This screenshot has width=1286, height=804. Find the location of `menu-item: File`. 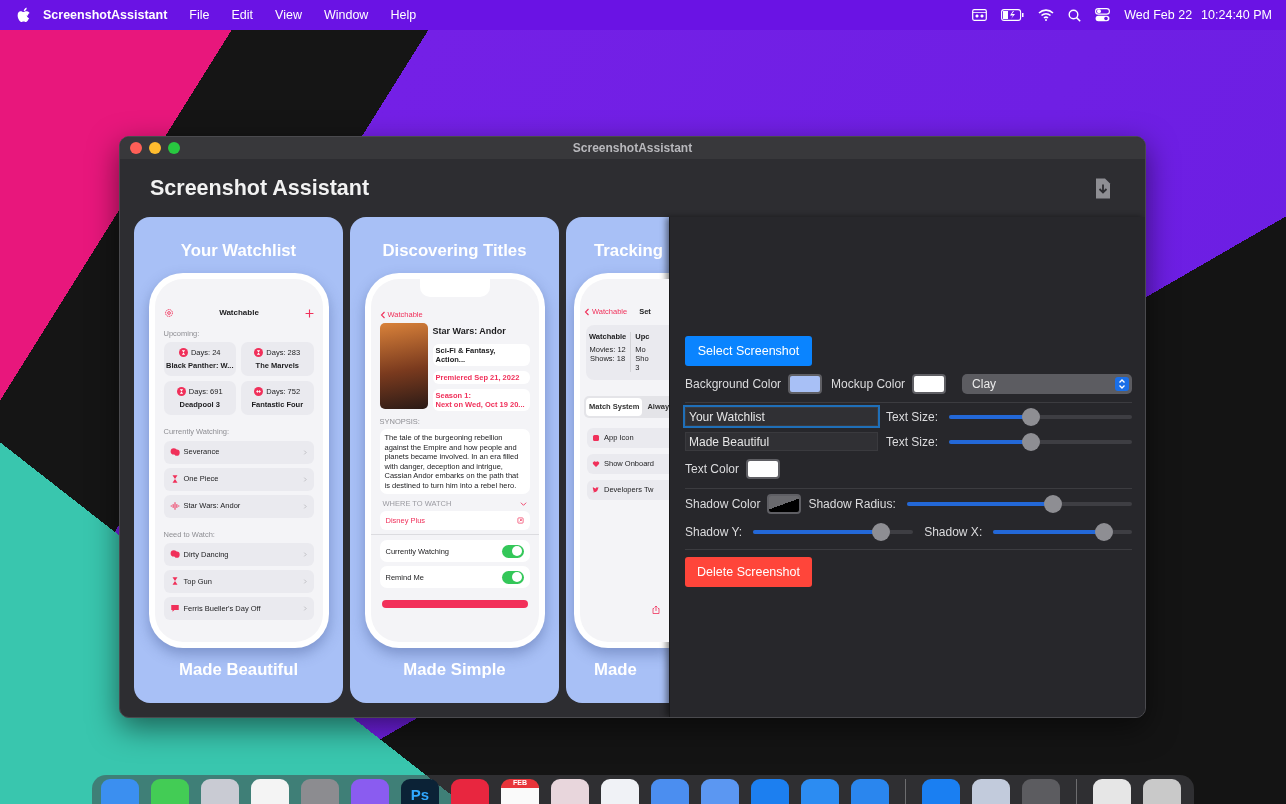

menu-item: File is located at coordinates (199, 15).